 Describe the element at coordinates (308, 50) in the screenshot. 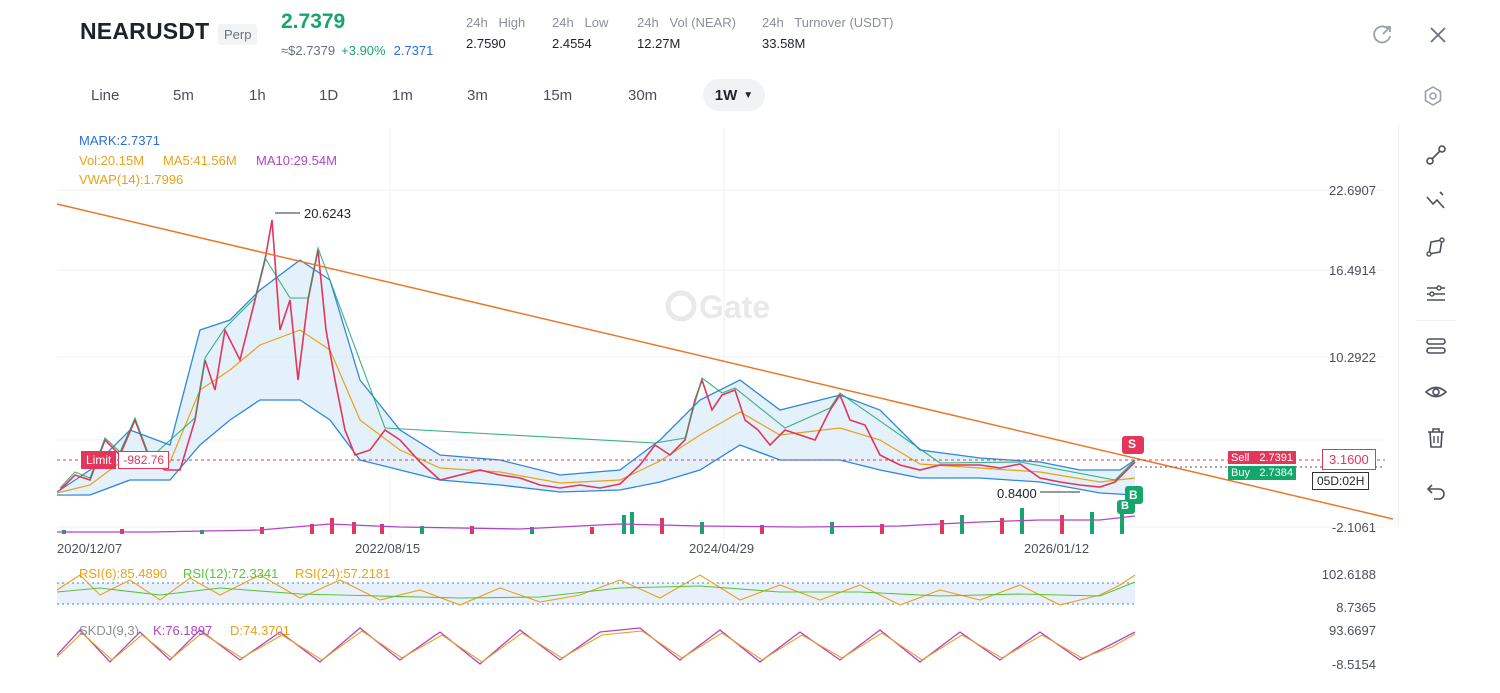

I see `usd-price: ≈$2.7379` at that location.